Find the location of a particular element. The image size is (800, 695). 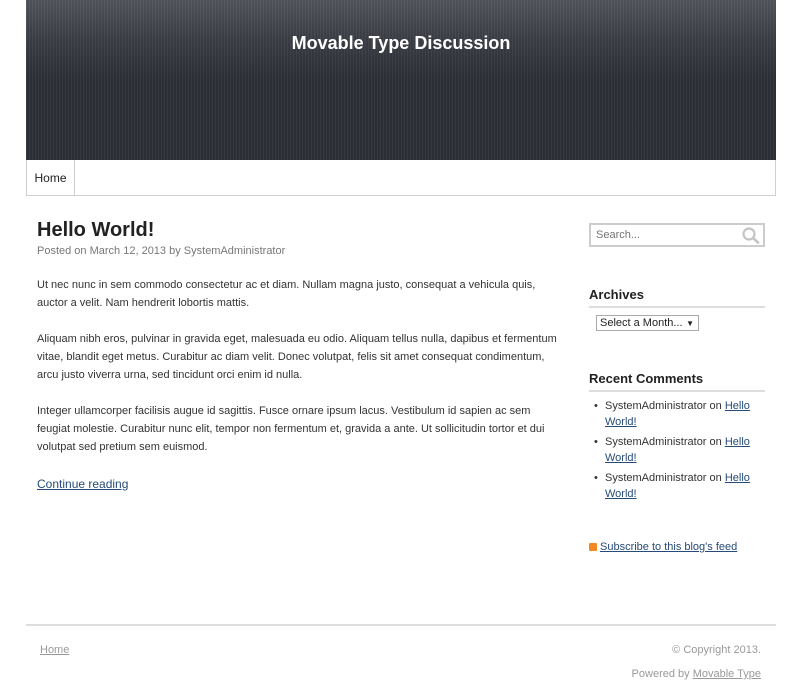

nav-item-home: Home is located at coordinates (51, 177).